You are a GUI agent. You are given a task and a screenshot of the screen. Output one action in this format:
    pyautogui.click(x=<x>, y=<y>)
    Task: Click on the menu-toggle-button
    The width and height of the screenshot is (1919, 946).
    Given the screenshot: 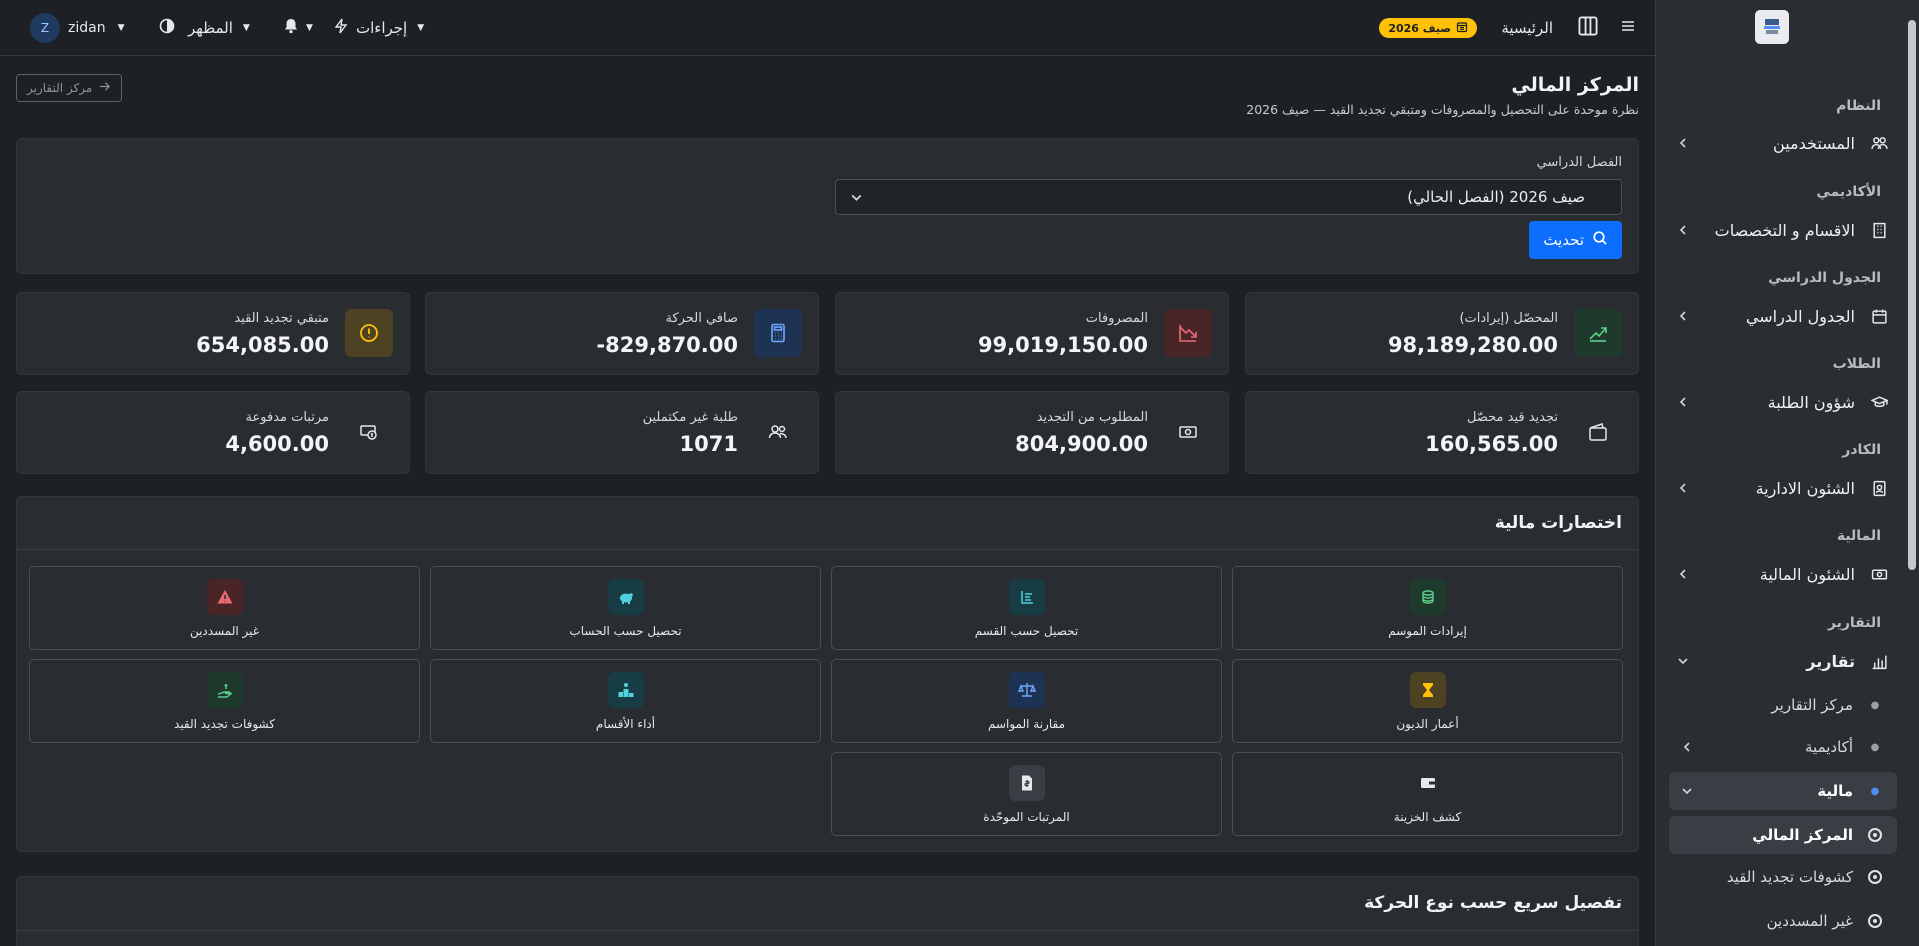 What is the action you would take?
    pyautogui.click(x=1628, y=28)
    